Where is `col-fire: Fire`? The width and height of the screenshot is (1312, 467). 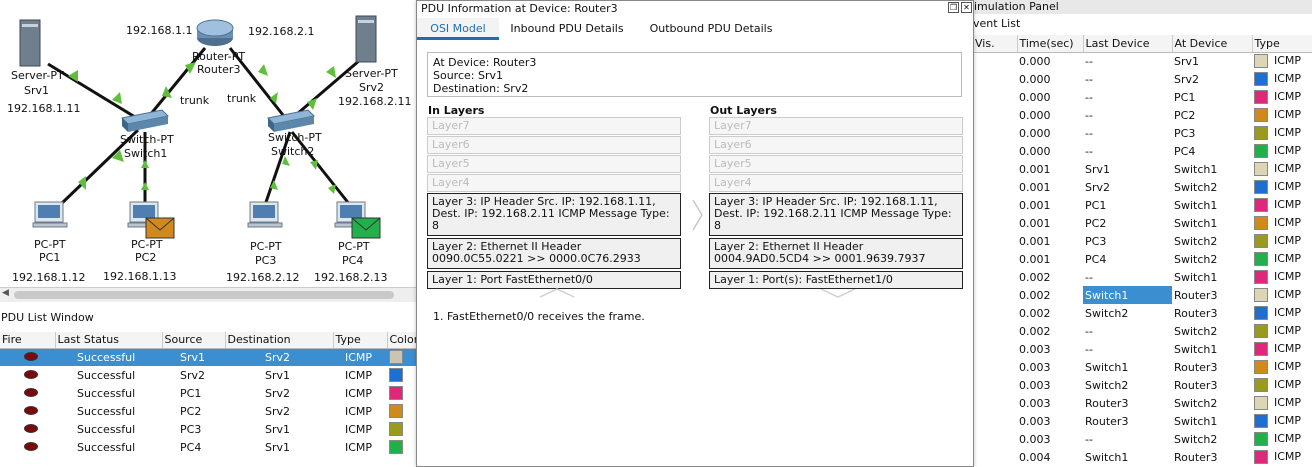
col-fire: Fire is located at coordinates (28, 340).